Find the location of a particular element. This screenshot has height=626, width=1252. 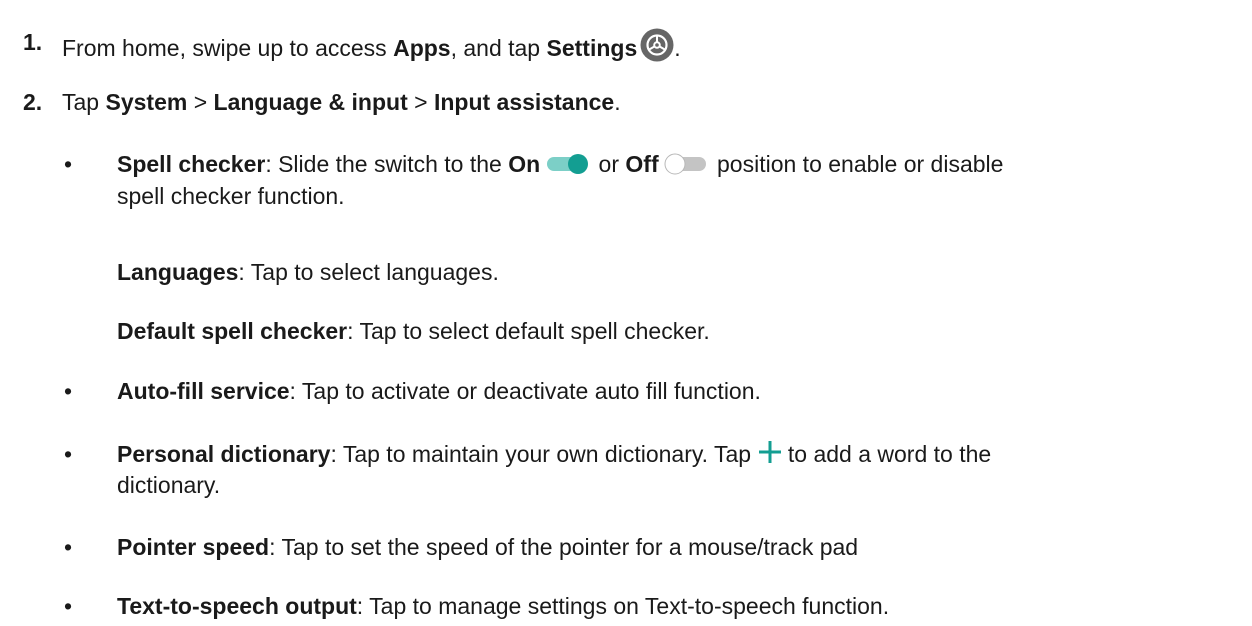

toggle-on-icon is located at coordinates (568, 167).